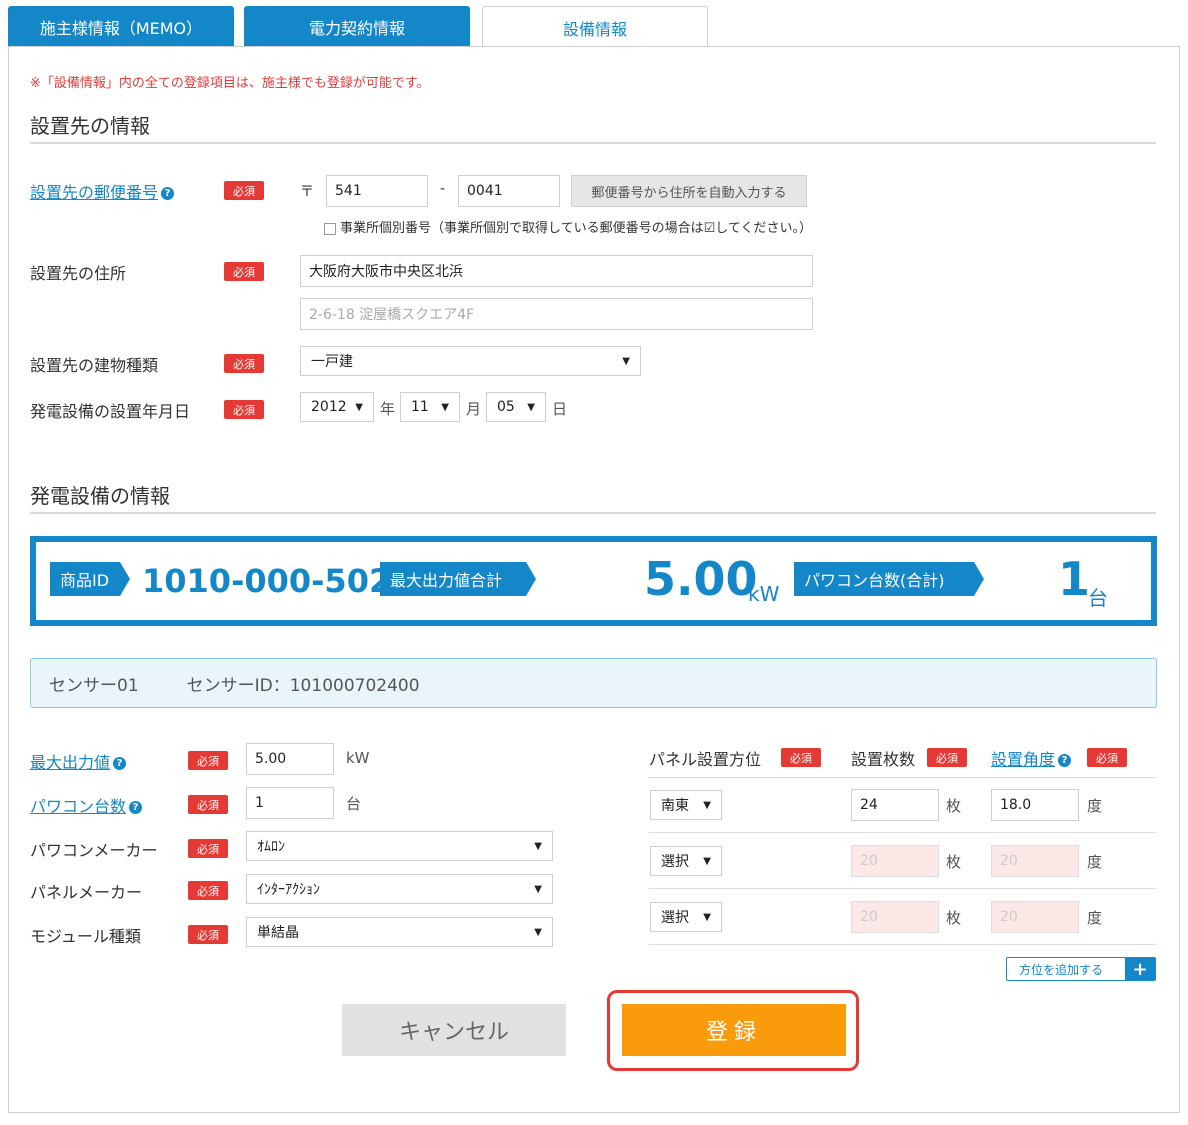 Image resolution: width=1188 pixels, height=1125 pixels. What do you see at coordinates (330, 228) in the screenshot?
I see `checkbox` at bounding box center [330, 228].